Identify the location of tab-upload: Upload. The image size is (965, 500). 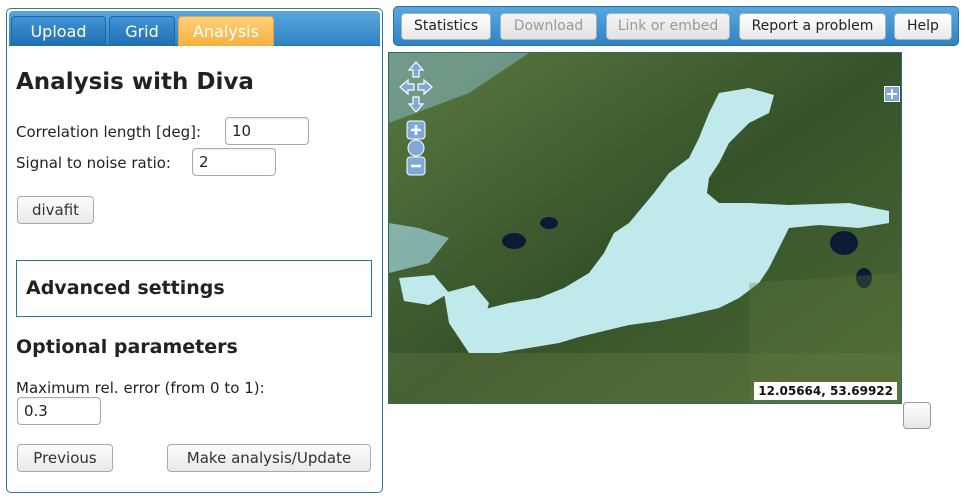
(58, 31).